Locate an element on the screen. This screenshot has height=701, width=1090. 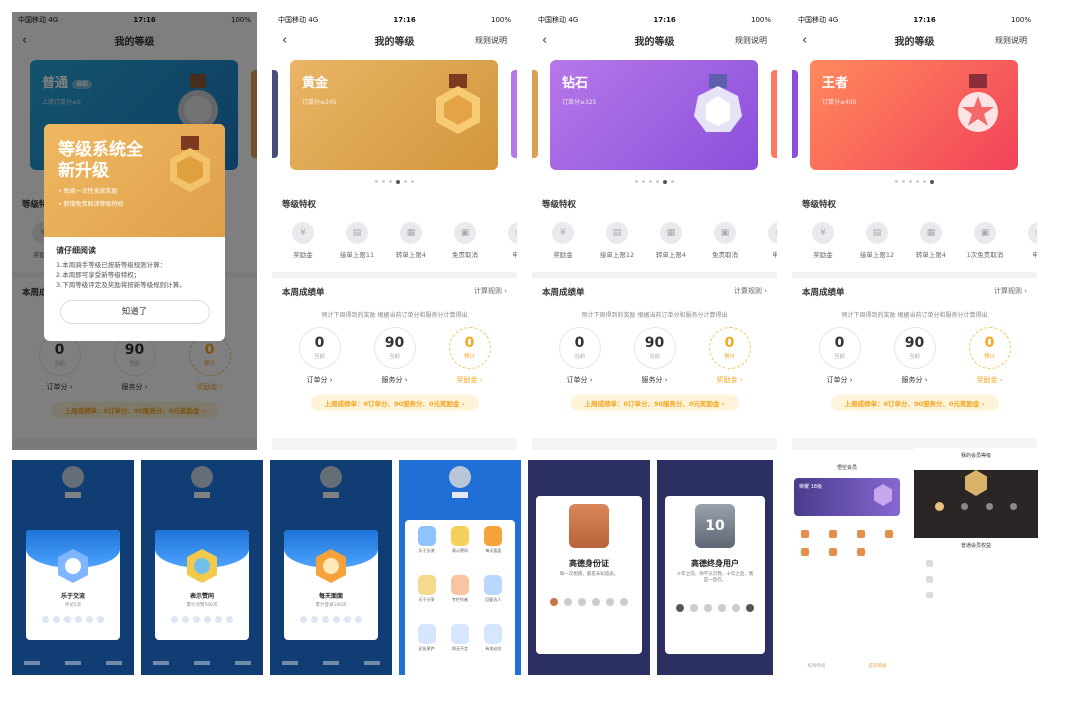
order-score-sub: 当前 is located at coordinates (839, 357).